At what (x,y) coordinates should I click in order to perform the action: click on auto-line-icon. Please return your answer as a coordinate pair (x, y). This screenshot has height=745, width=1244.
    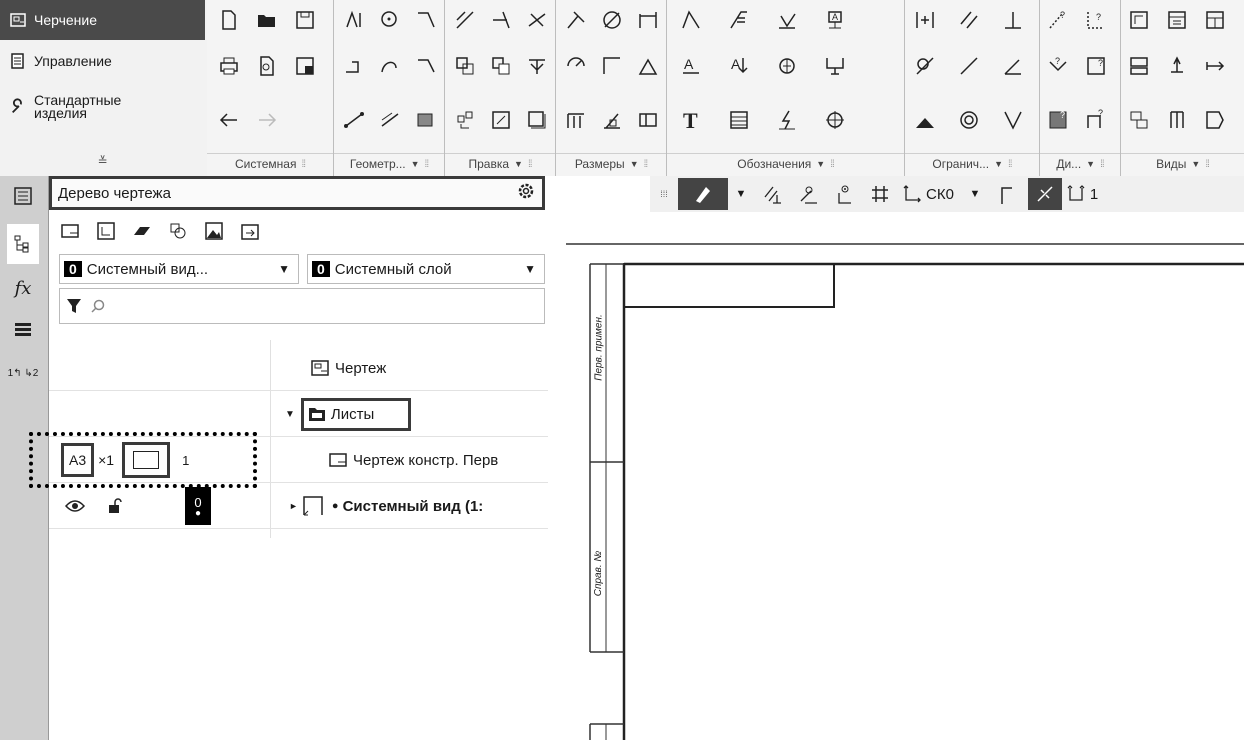
    Looking at the image, I should click on (354, 20).